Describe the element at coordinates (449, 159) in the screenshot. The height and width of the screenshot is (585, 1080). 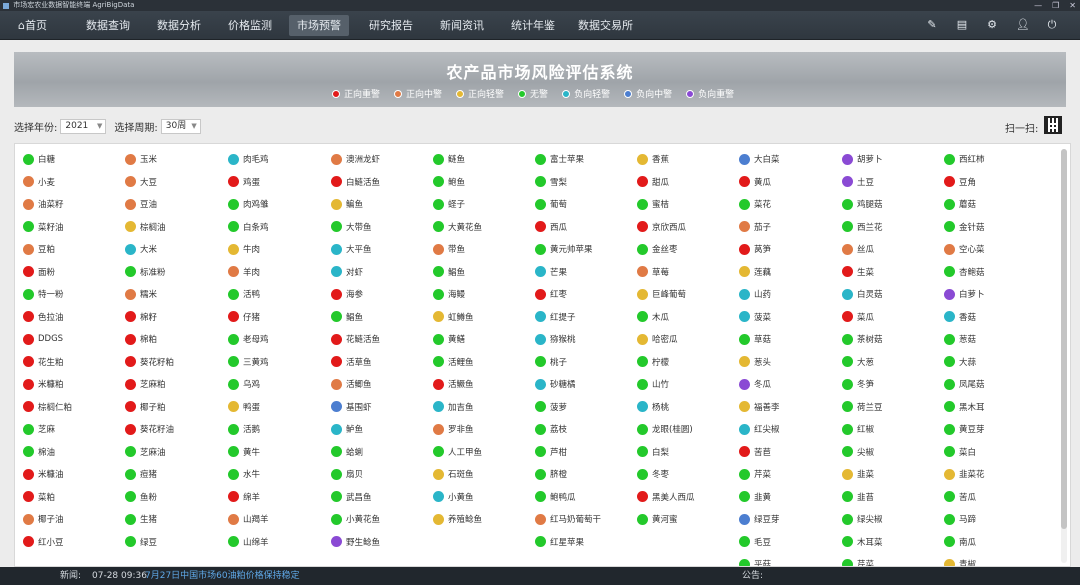
I see `product-item: 鲢鱼` at that location.